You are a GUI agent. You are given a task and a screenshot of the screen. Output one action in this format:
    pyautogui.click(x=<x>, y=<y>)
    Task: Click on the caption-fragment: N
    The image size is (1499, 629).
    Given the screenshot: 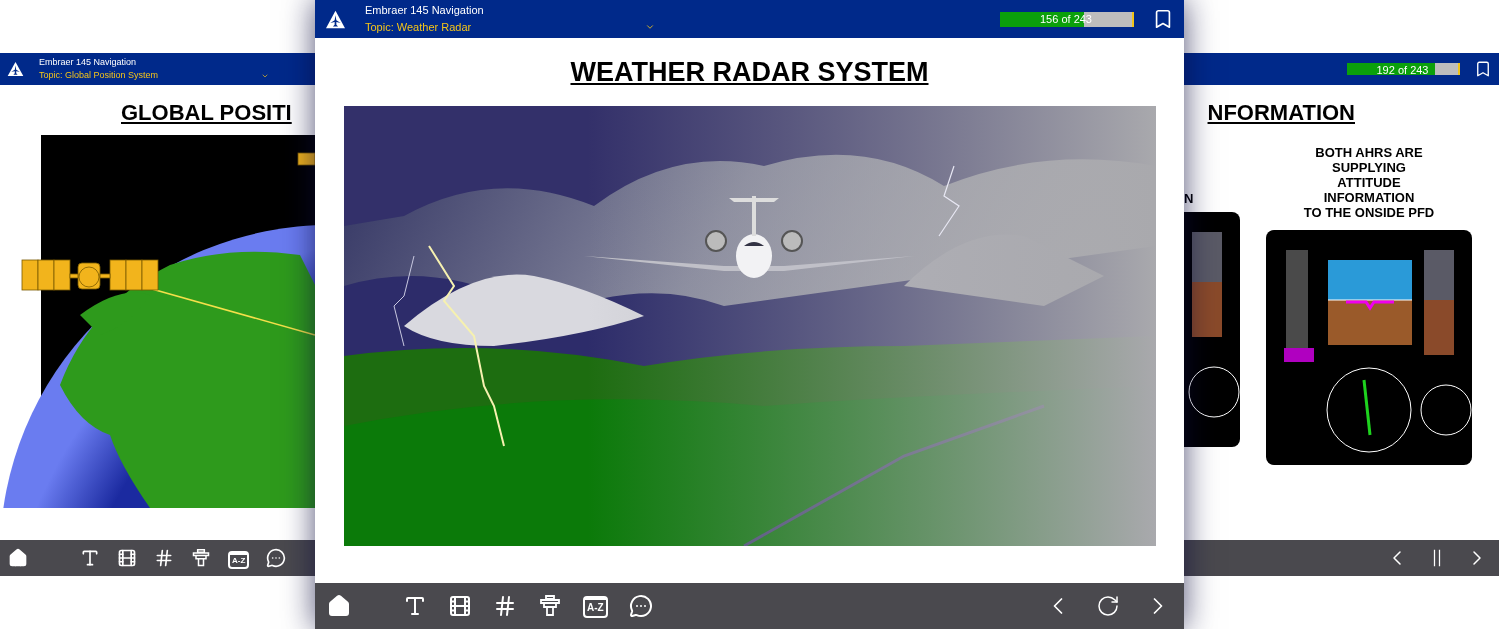 What is the action you would take?
    pyautogui.click(x=1189, y=198)
    